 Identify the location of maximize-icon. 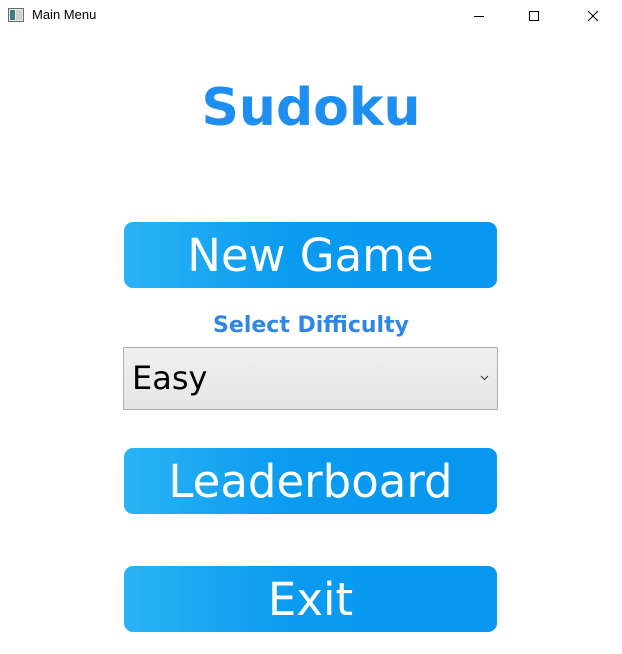
(534, 15).